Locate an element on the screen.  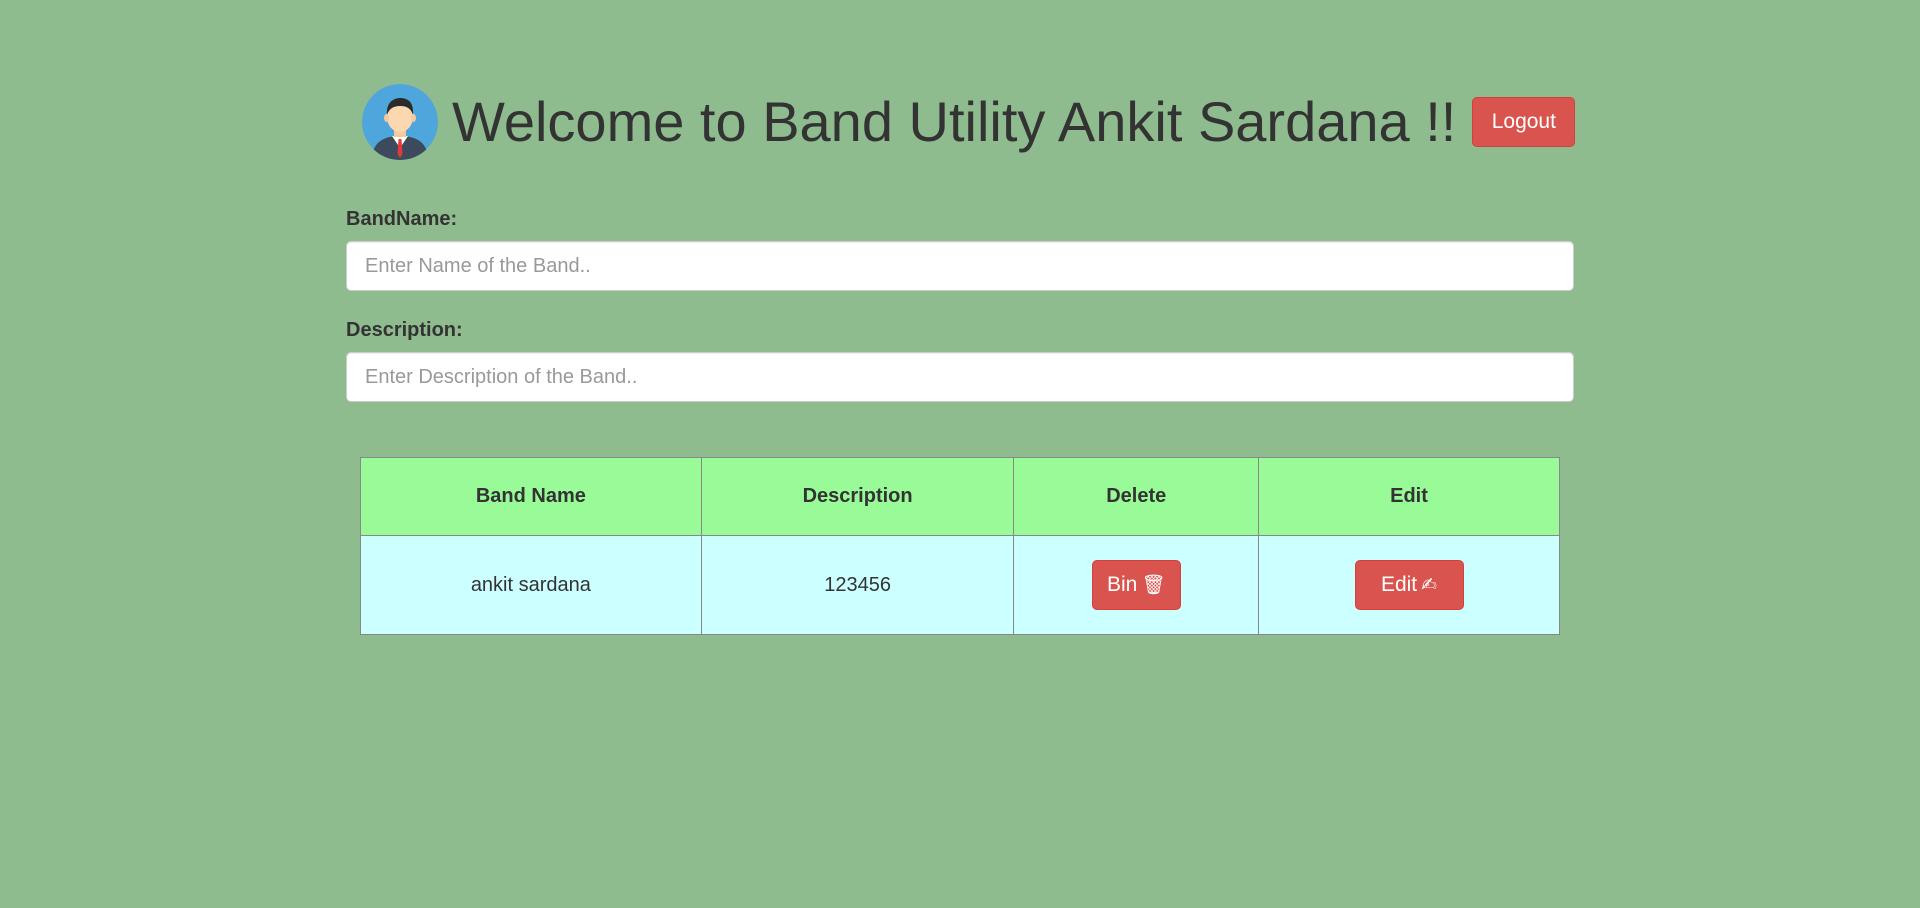
table-row: ankit sardana 123456 Bin 🗑 Edit ✍ is located at coordinates (960, 585).